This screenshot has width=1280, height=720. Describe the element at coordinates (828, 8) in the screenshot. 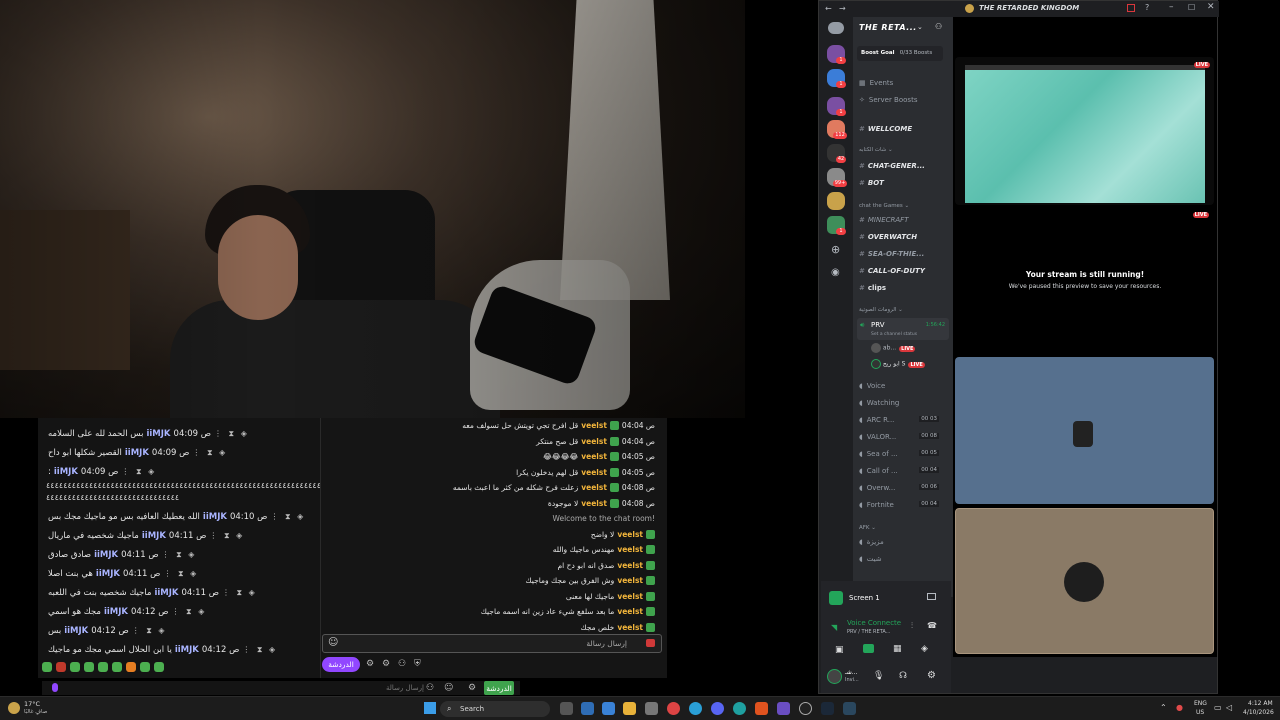

I see `back-icon: ←` at that location.